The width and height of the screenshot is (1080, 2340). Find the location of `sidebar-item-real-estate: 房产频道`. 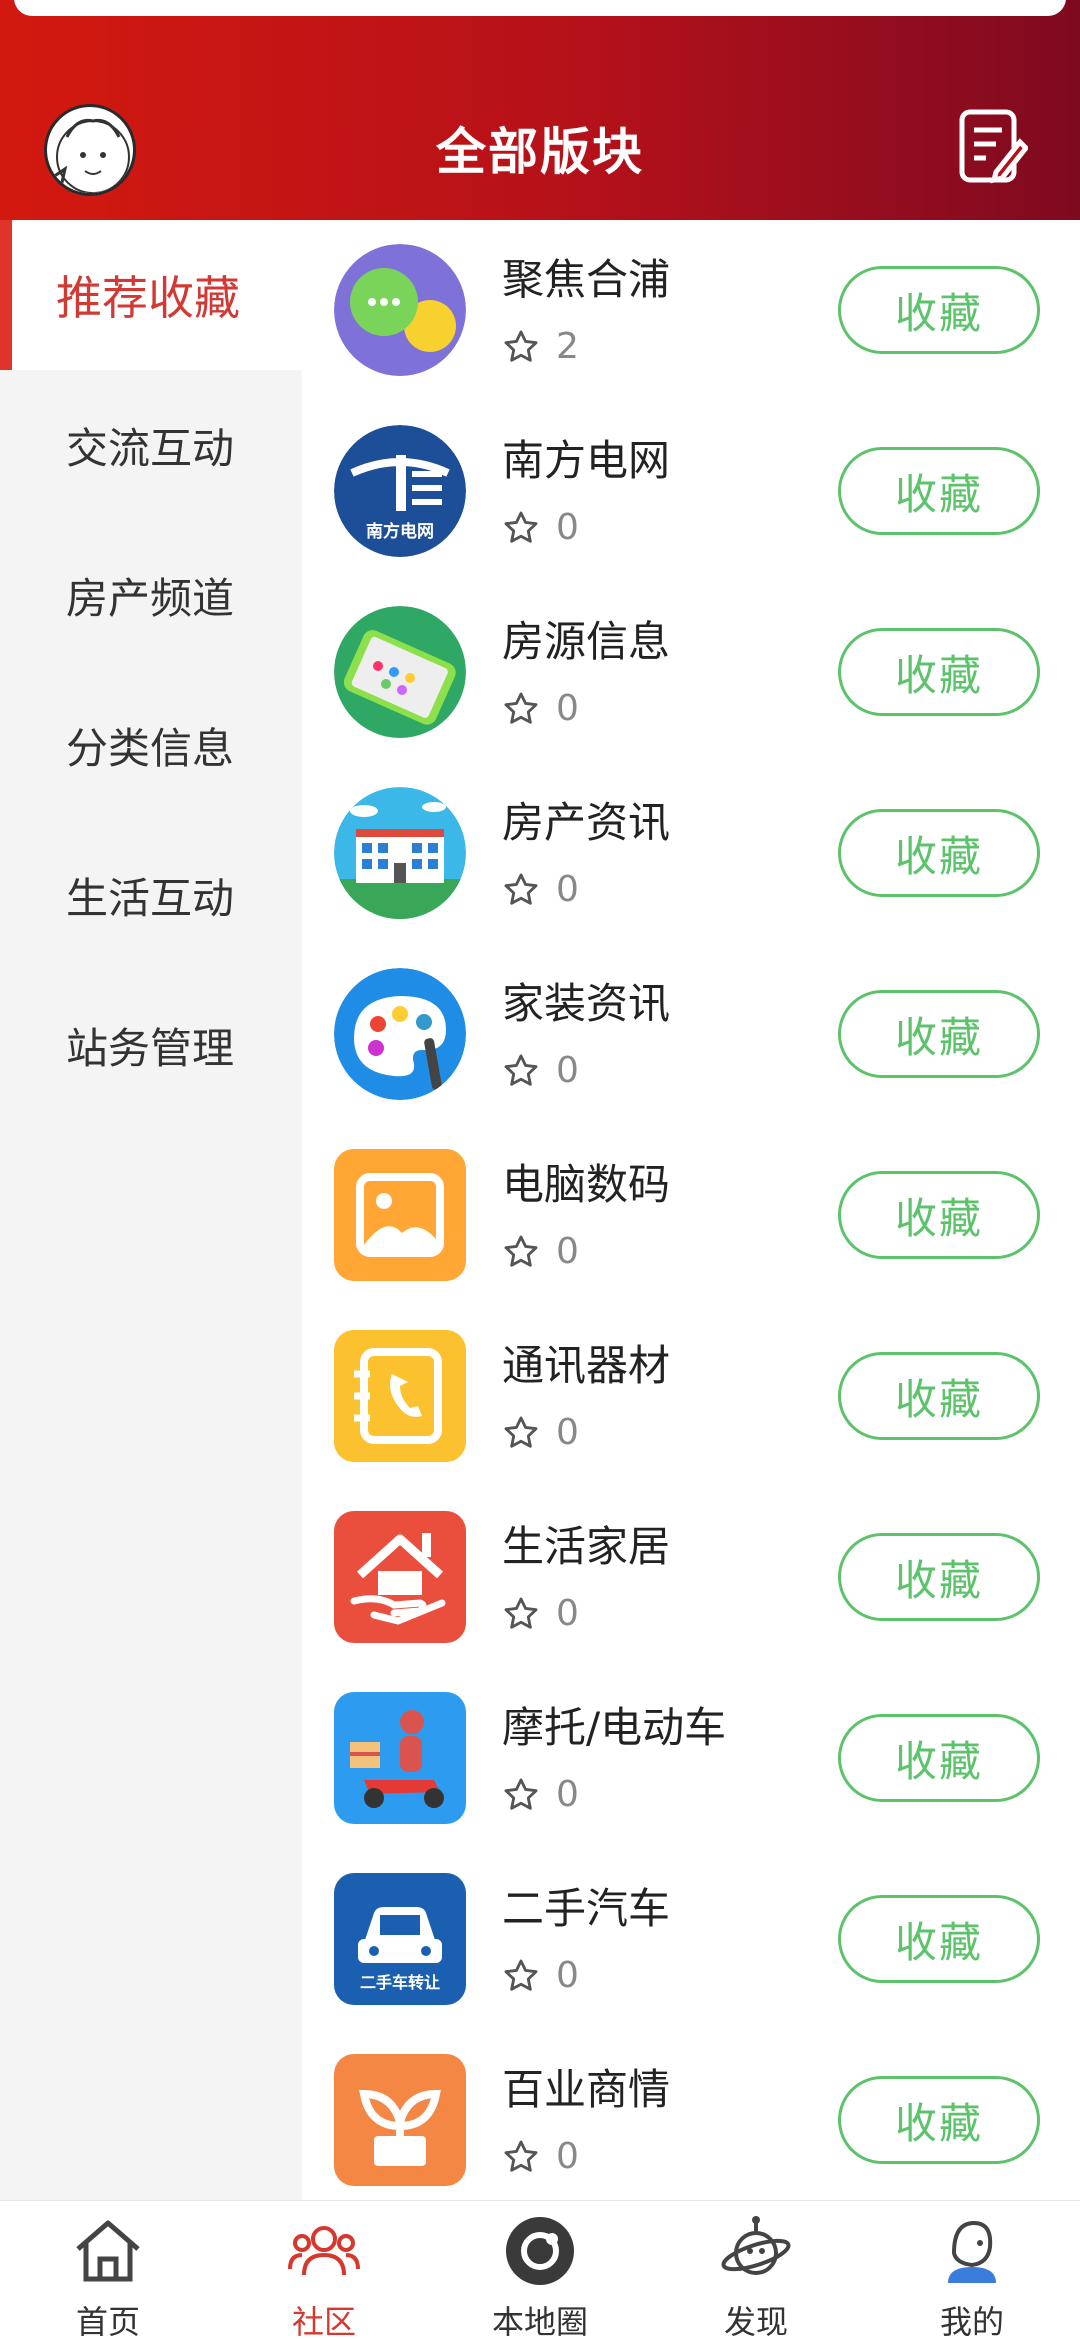

sidebar-item-real-estate: 房产频道 is located at coordinates (151, 595).